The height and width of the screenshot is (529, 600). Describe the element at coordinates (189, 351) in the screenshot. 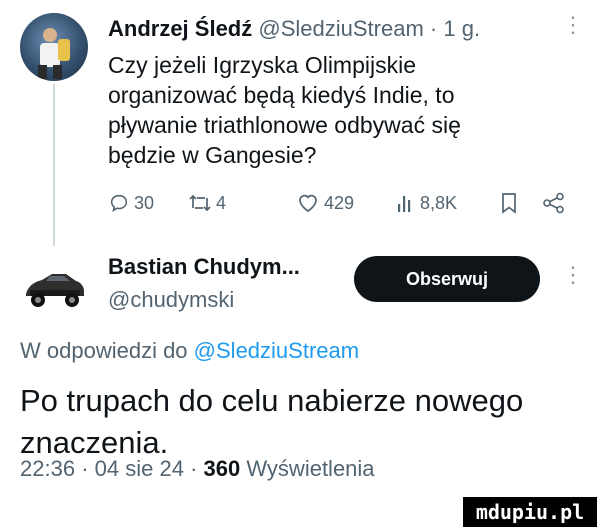

I see `reply-context: W odpowiedzi do @SledziuStream` at that location.